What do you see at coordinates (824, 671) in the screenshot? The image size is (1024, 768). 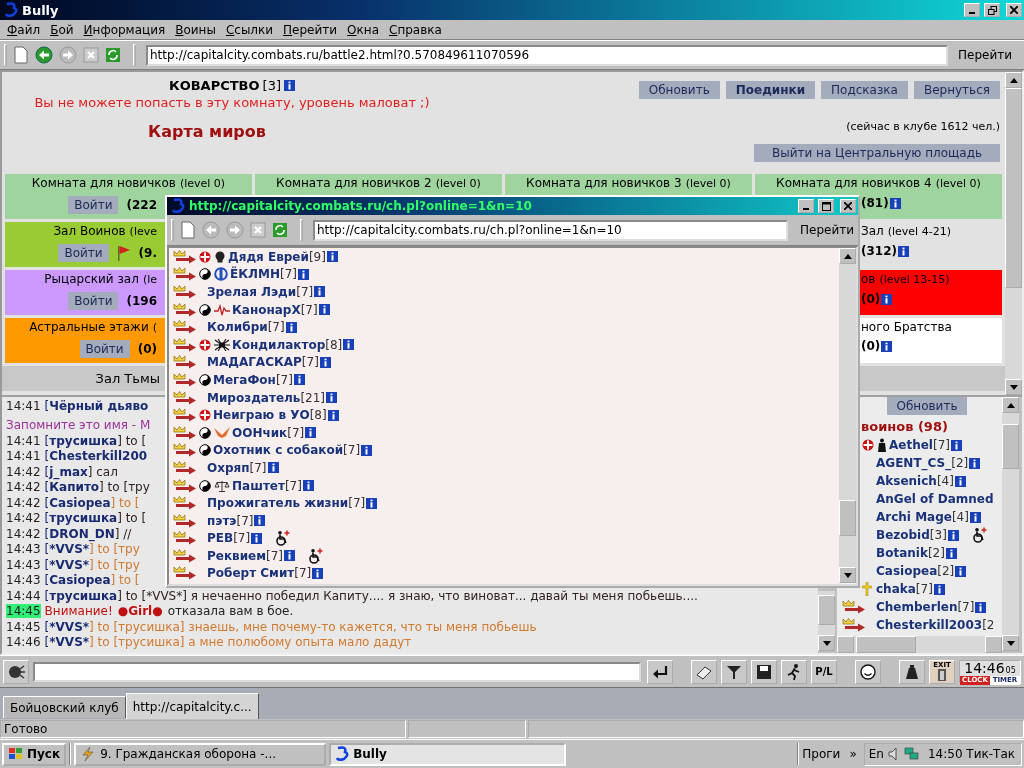 I see `pl-button: P/L` at bounding box center [824, 671].